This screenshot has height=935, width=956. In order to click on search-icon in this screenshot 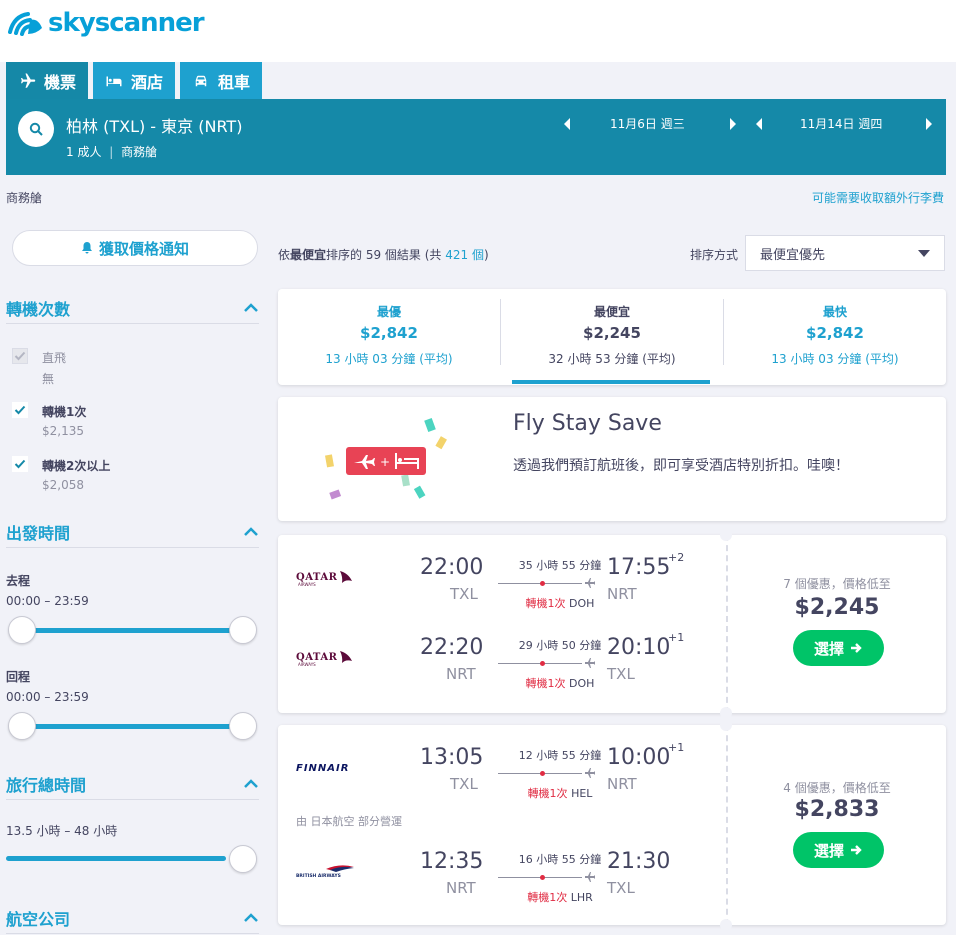, I will do `click(36, 129)`.